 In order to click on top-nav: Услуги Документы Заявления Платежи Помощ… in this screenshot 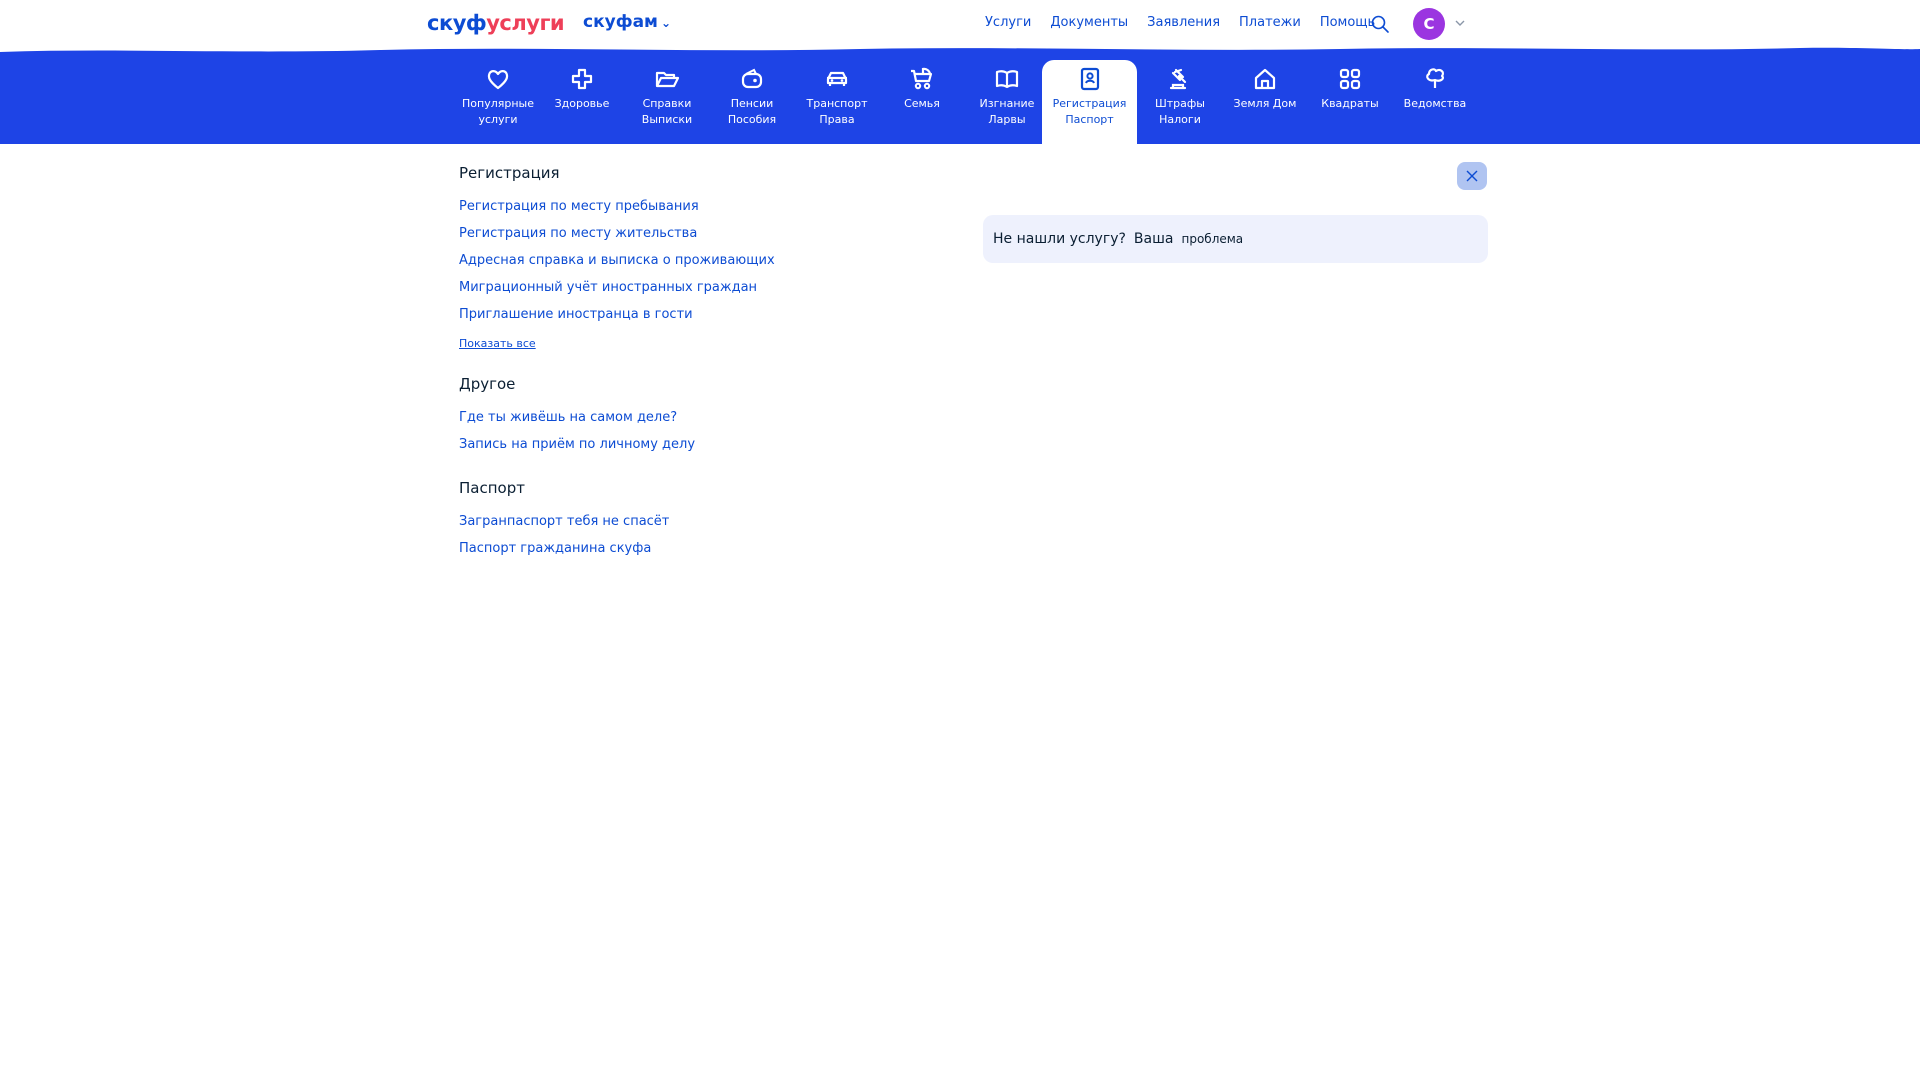, I will do `click(1189, 22)`.